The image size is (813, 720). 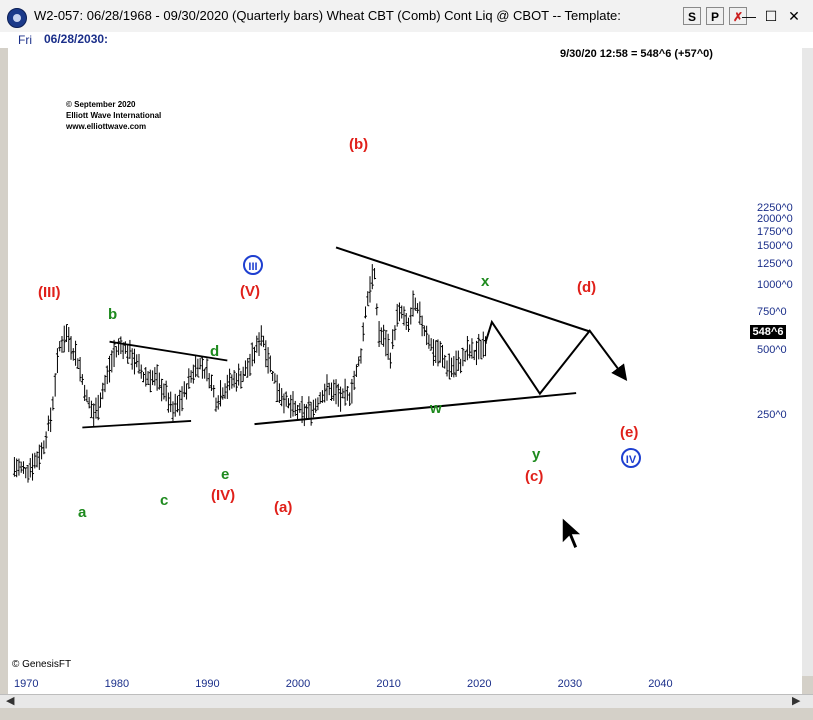 What do you see at coordinates (776, 362) in the screenshot?
I see `price-axis` at bounding box center [776, 362].